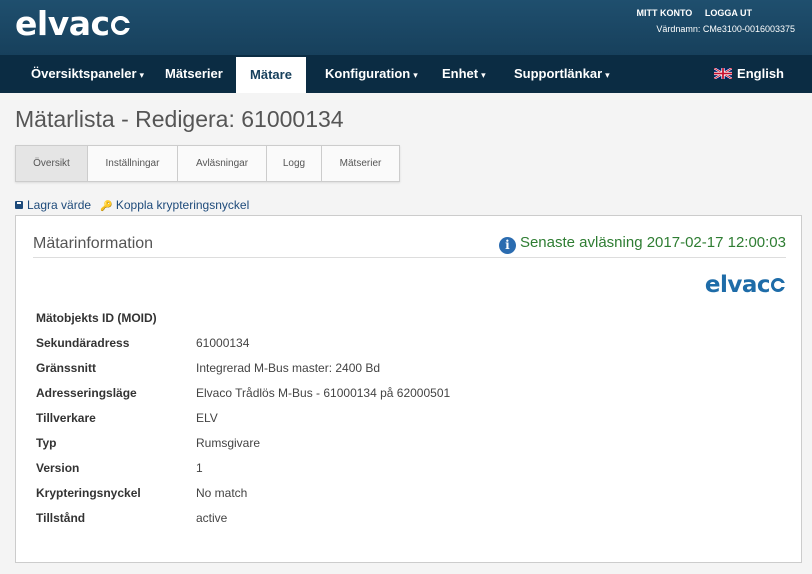  What do you see at coordinates (179, 119) in the screenshot?
I see `page-title: Mätarlista - Redigera: 61000134` at bounding box center [179, 119].